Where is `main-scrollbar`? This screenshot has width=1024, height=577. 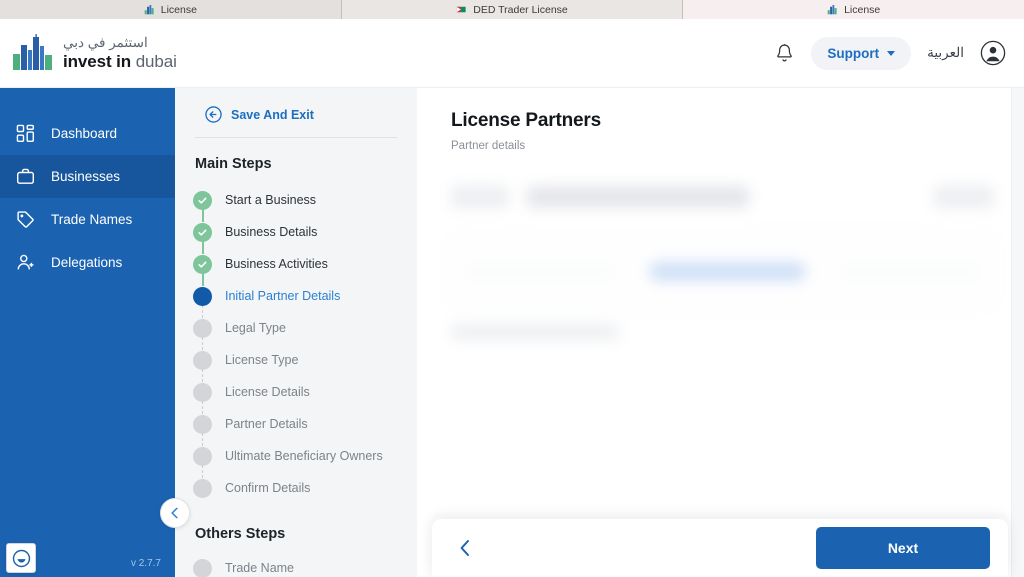
main-scrollbar is located at coordinates (1017, 332).